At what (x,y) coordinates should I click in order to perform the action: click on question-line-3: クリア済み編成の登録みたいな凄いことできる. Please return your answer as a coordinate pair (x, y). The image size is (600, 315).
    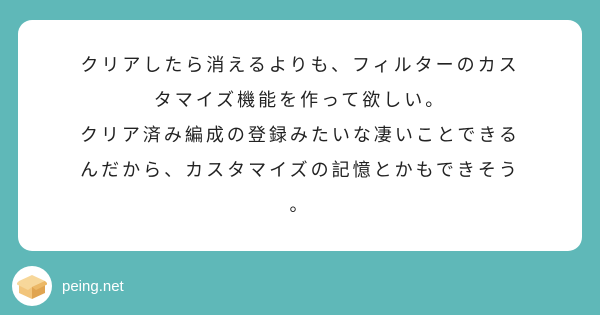
    Looking at the image, I should click on (300, 135).